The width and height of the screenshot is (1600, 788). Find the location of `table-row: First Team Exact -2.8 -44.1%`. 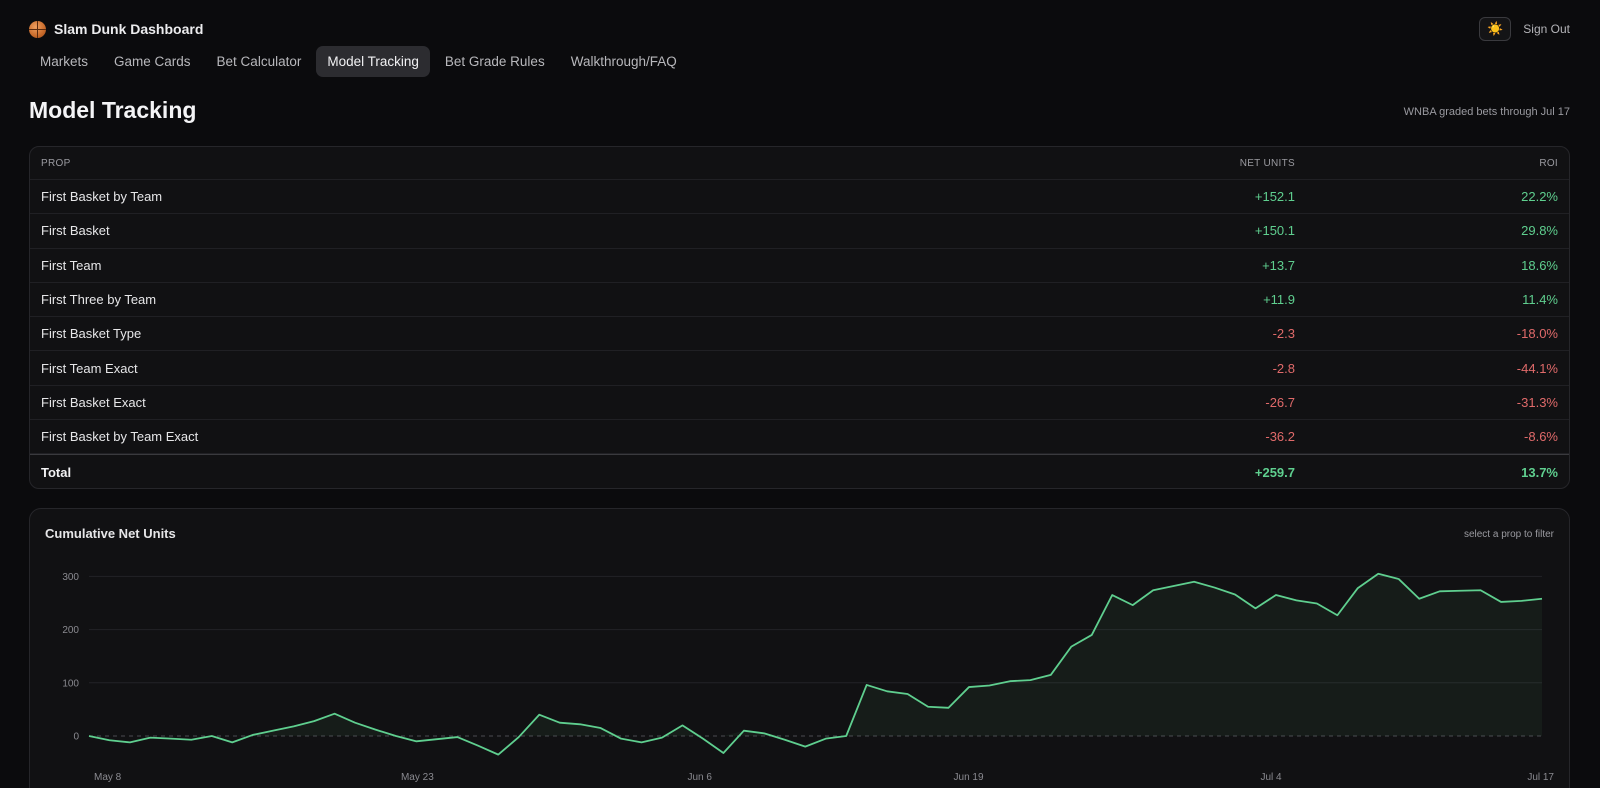

table-row: First Team Exact -2.8 -44.1% is located at coordinates (799, 368).